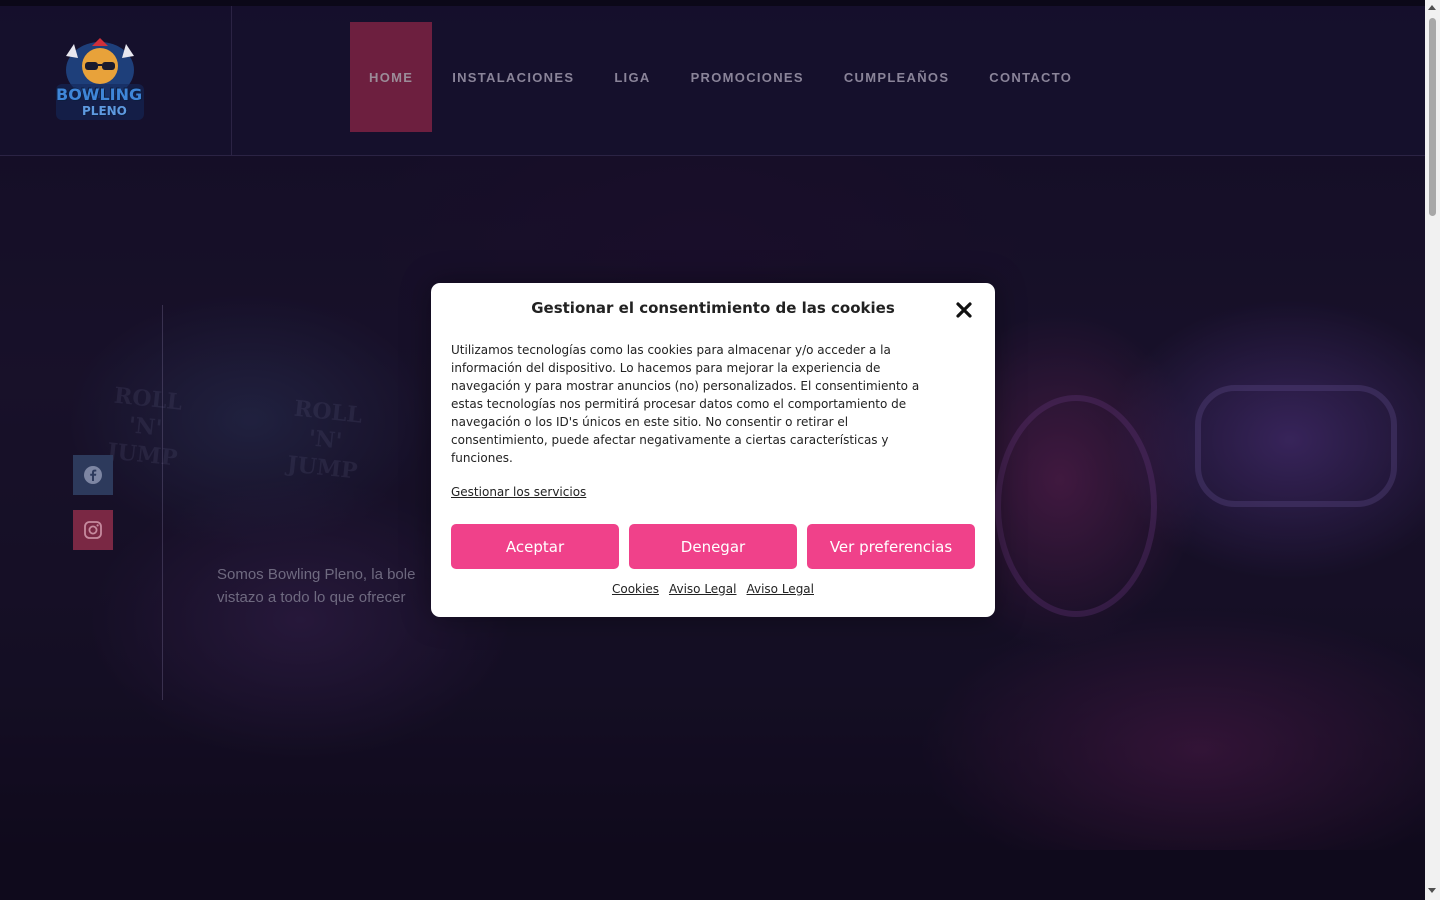 This screenshot has width=1440, height=900. What do you see at coordinates (713, 546) in the screenshot?
I see `deny-button: Denegar` at bounding box center [713, 546].